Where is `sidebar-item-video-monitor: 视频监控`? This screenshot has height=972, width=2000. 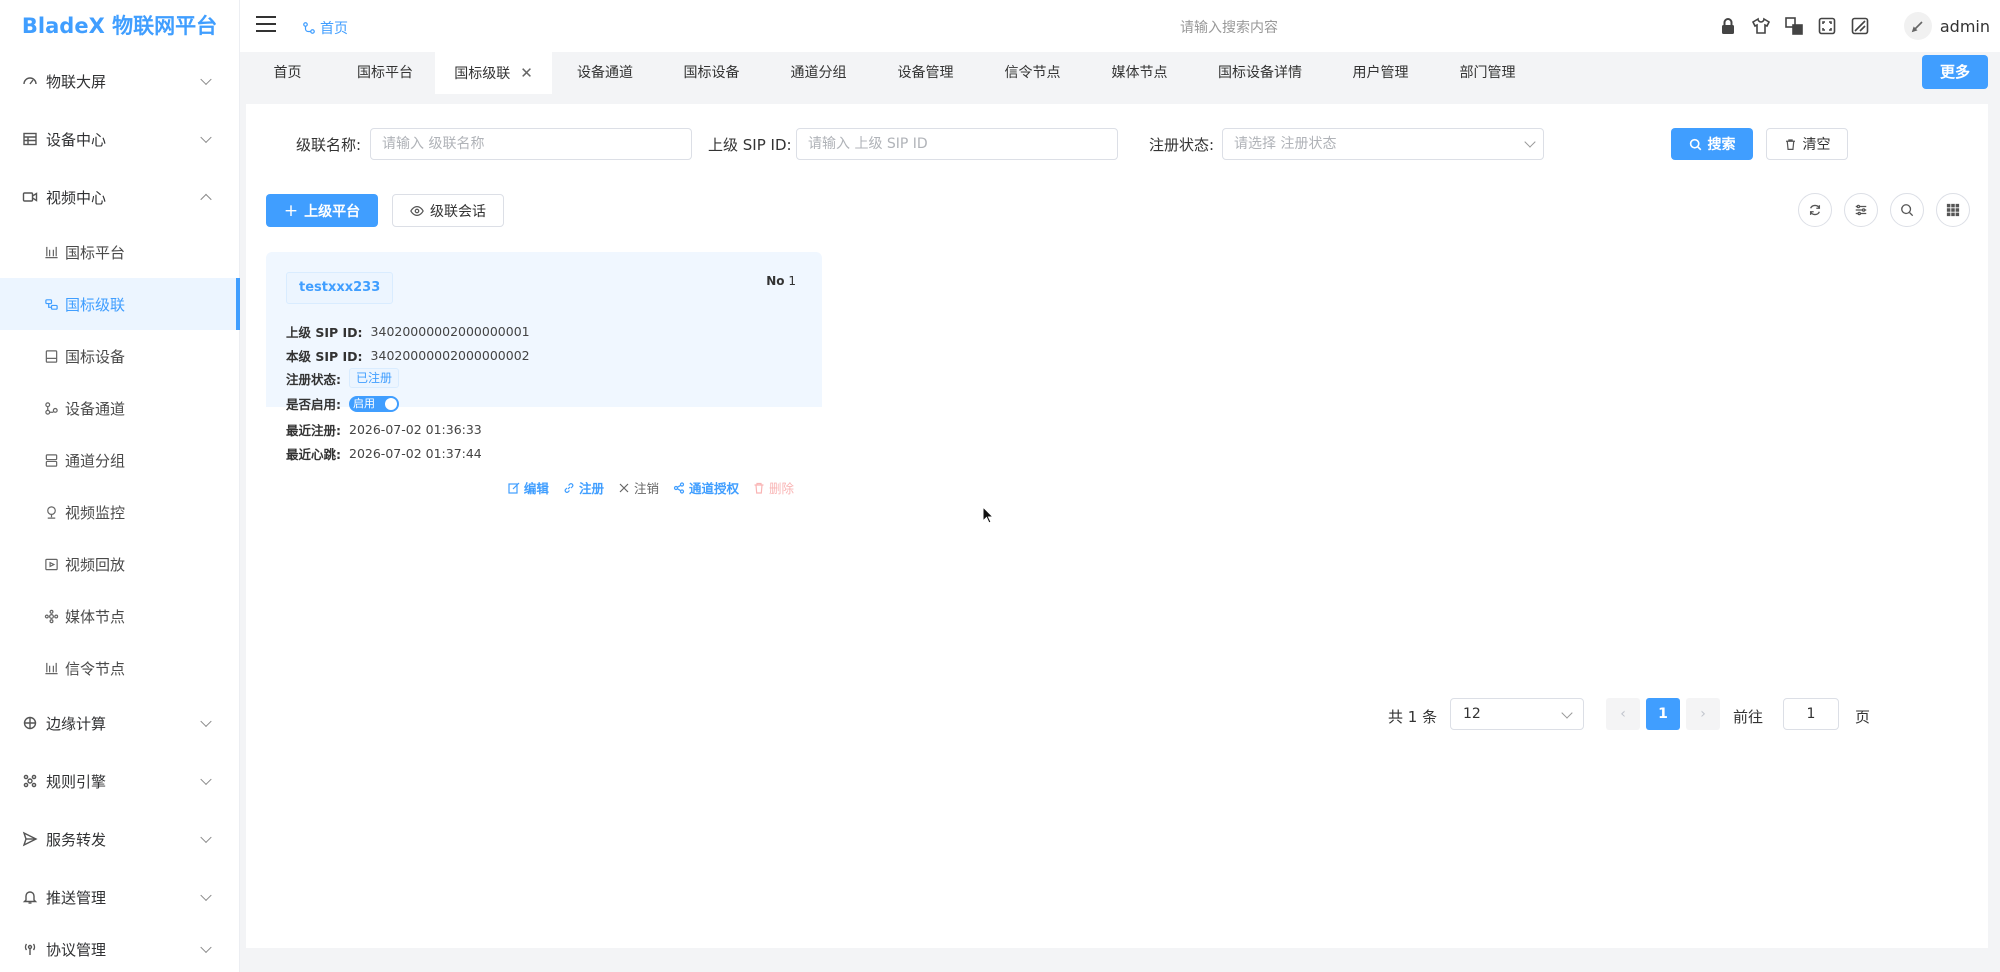 sidebar-item-video-monitor: 视频监控 is located at coordinates (120, 512).